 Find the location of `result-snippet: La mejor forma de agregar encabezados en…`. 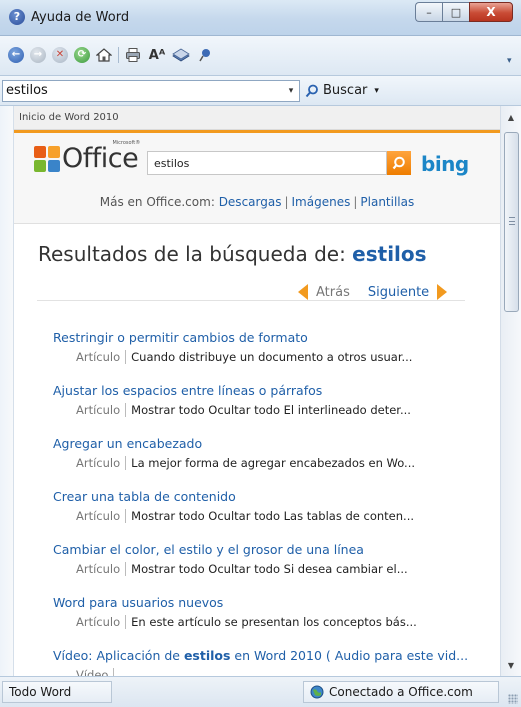

result-snippet: La mejor forma de agregar encabezados en… is located at coordinates (273, 463).